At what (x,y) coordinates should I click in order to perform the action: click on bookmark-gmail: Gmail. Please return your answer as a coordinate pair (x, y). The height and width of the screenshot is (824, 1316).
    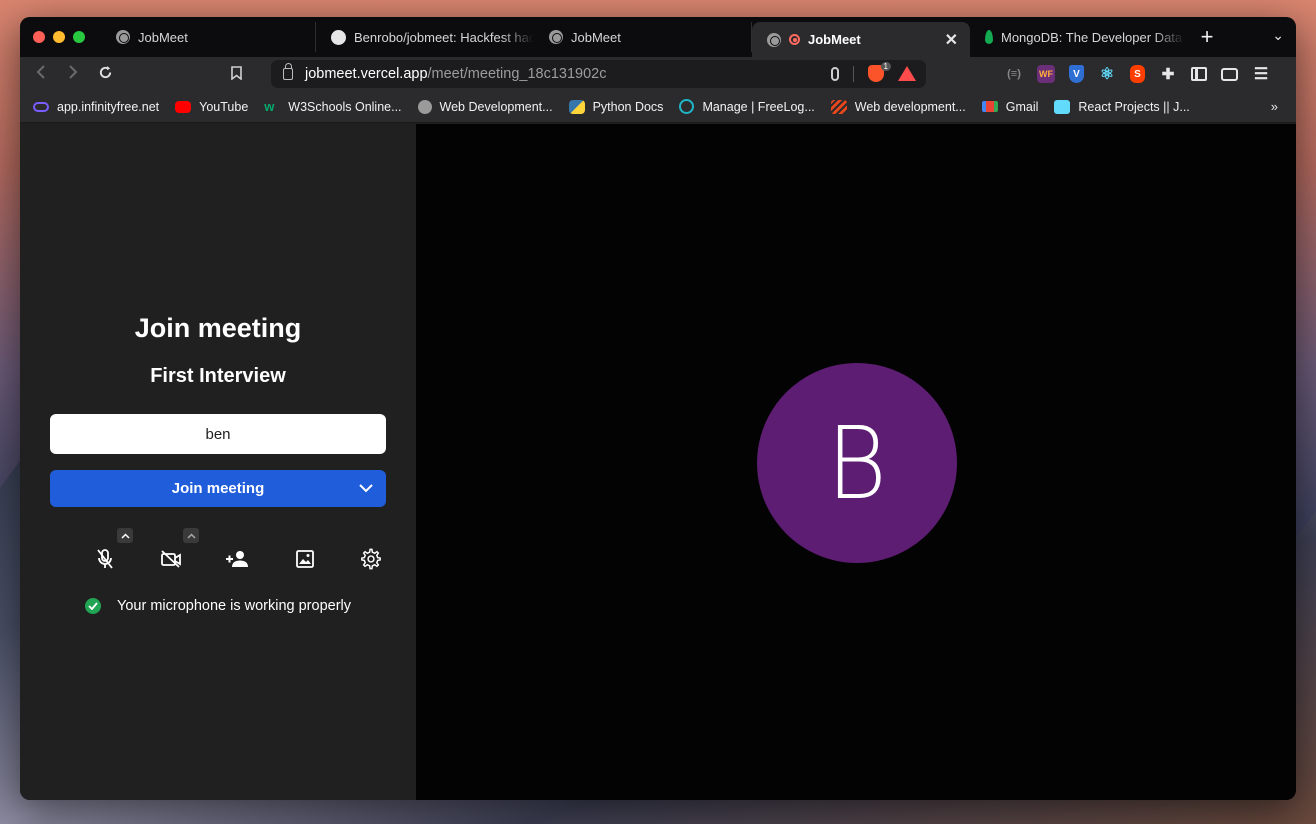
    Looking at the image, I should click on (1010, 106).